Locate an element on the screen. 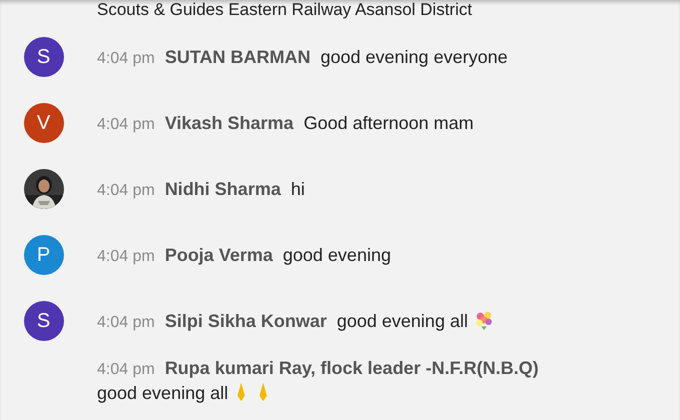 This screenshot has height=420, width=680. author-name: Nidhi Sharma is located at coordinates (222, 189).